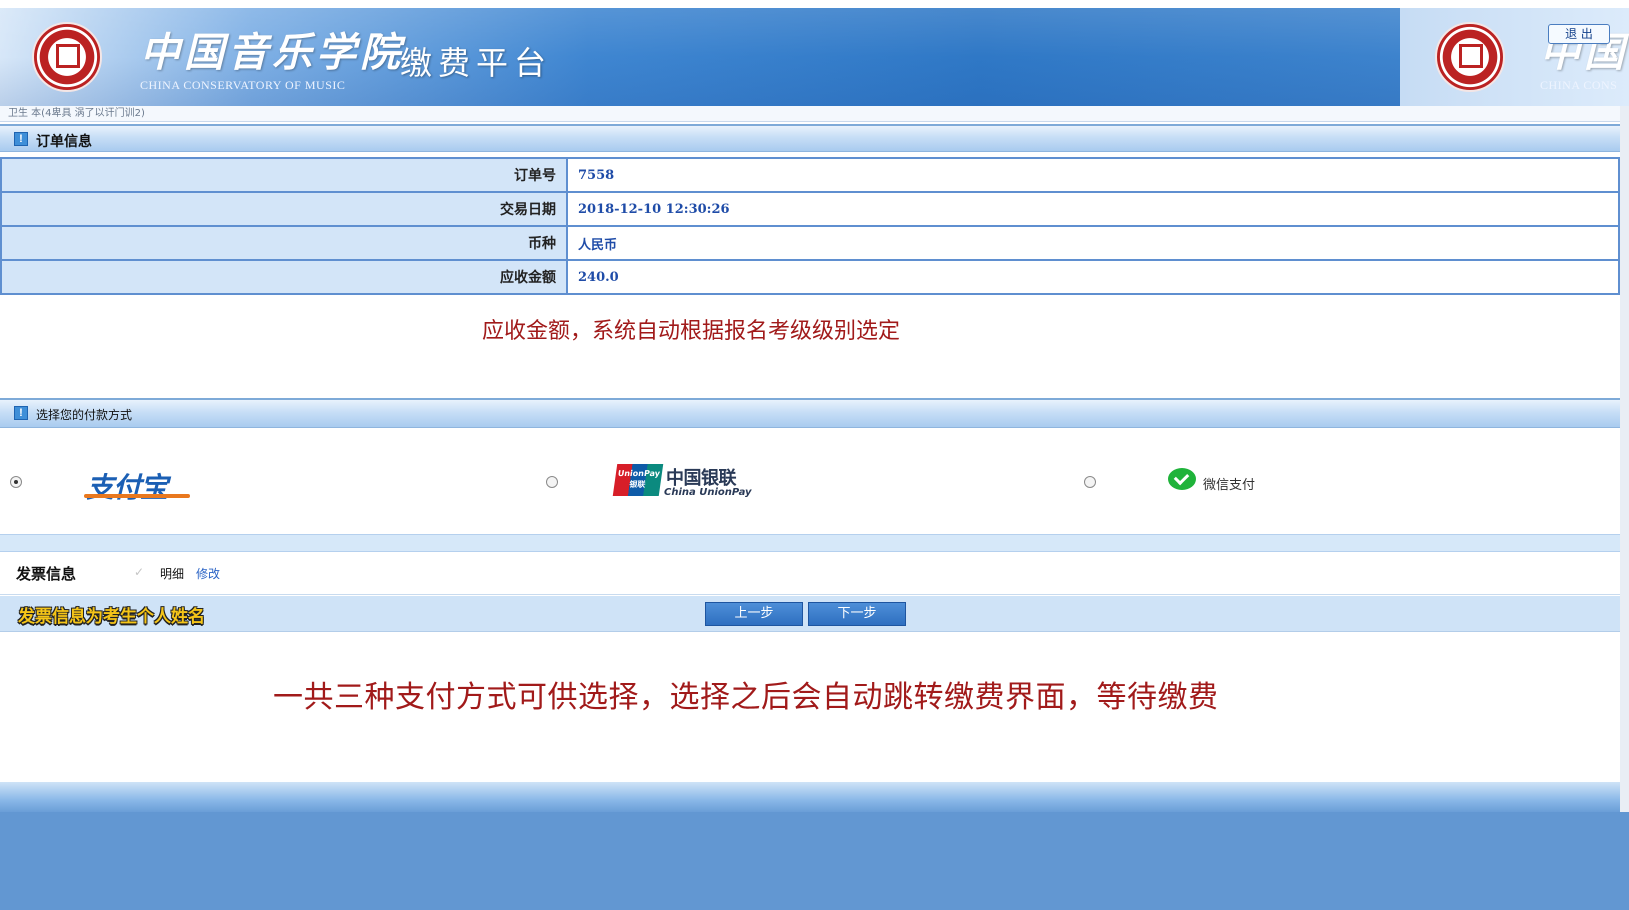 The width and height of the screenshot is (1629, 910). I want to click on alipay-logo-text: 支付宝, so click(127, 487).